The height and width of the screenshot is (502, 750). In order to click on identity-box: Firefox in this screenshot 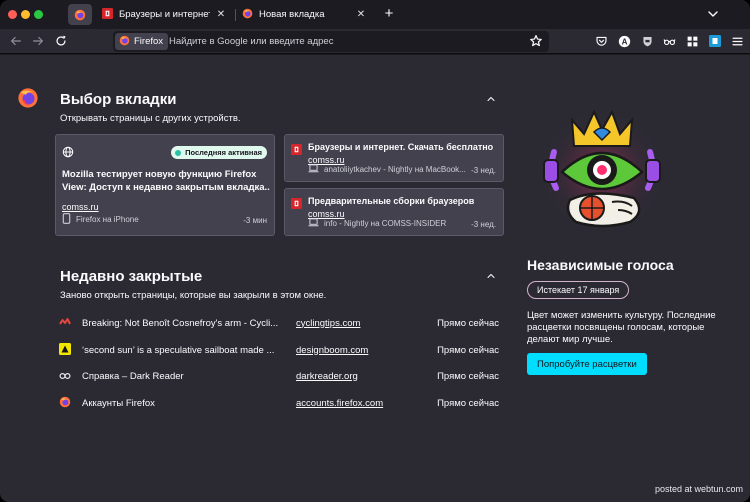, I will do `click(142, 41)`.